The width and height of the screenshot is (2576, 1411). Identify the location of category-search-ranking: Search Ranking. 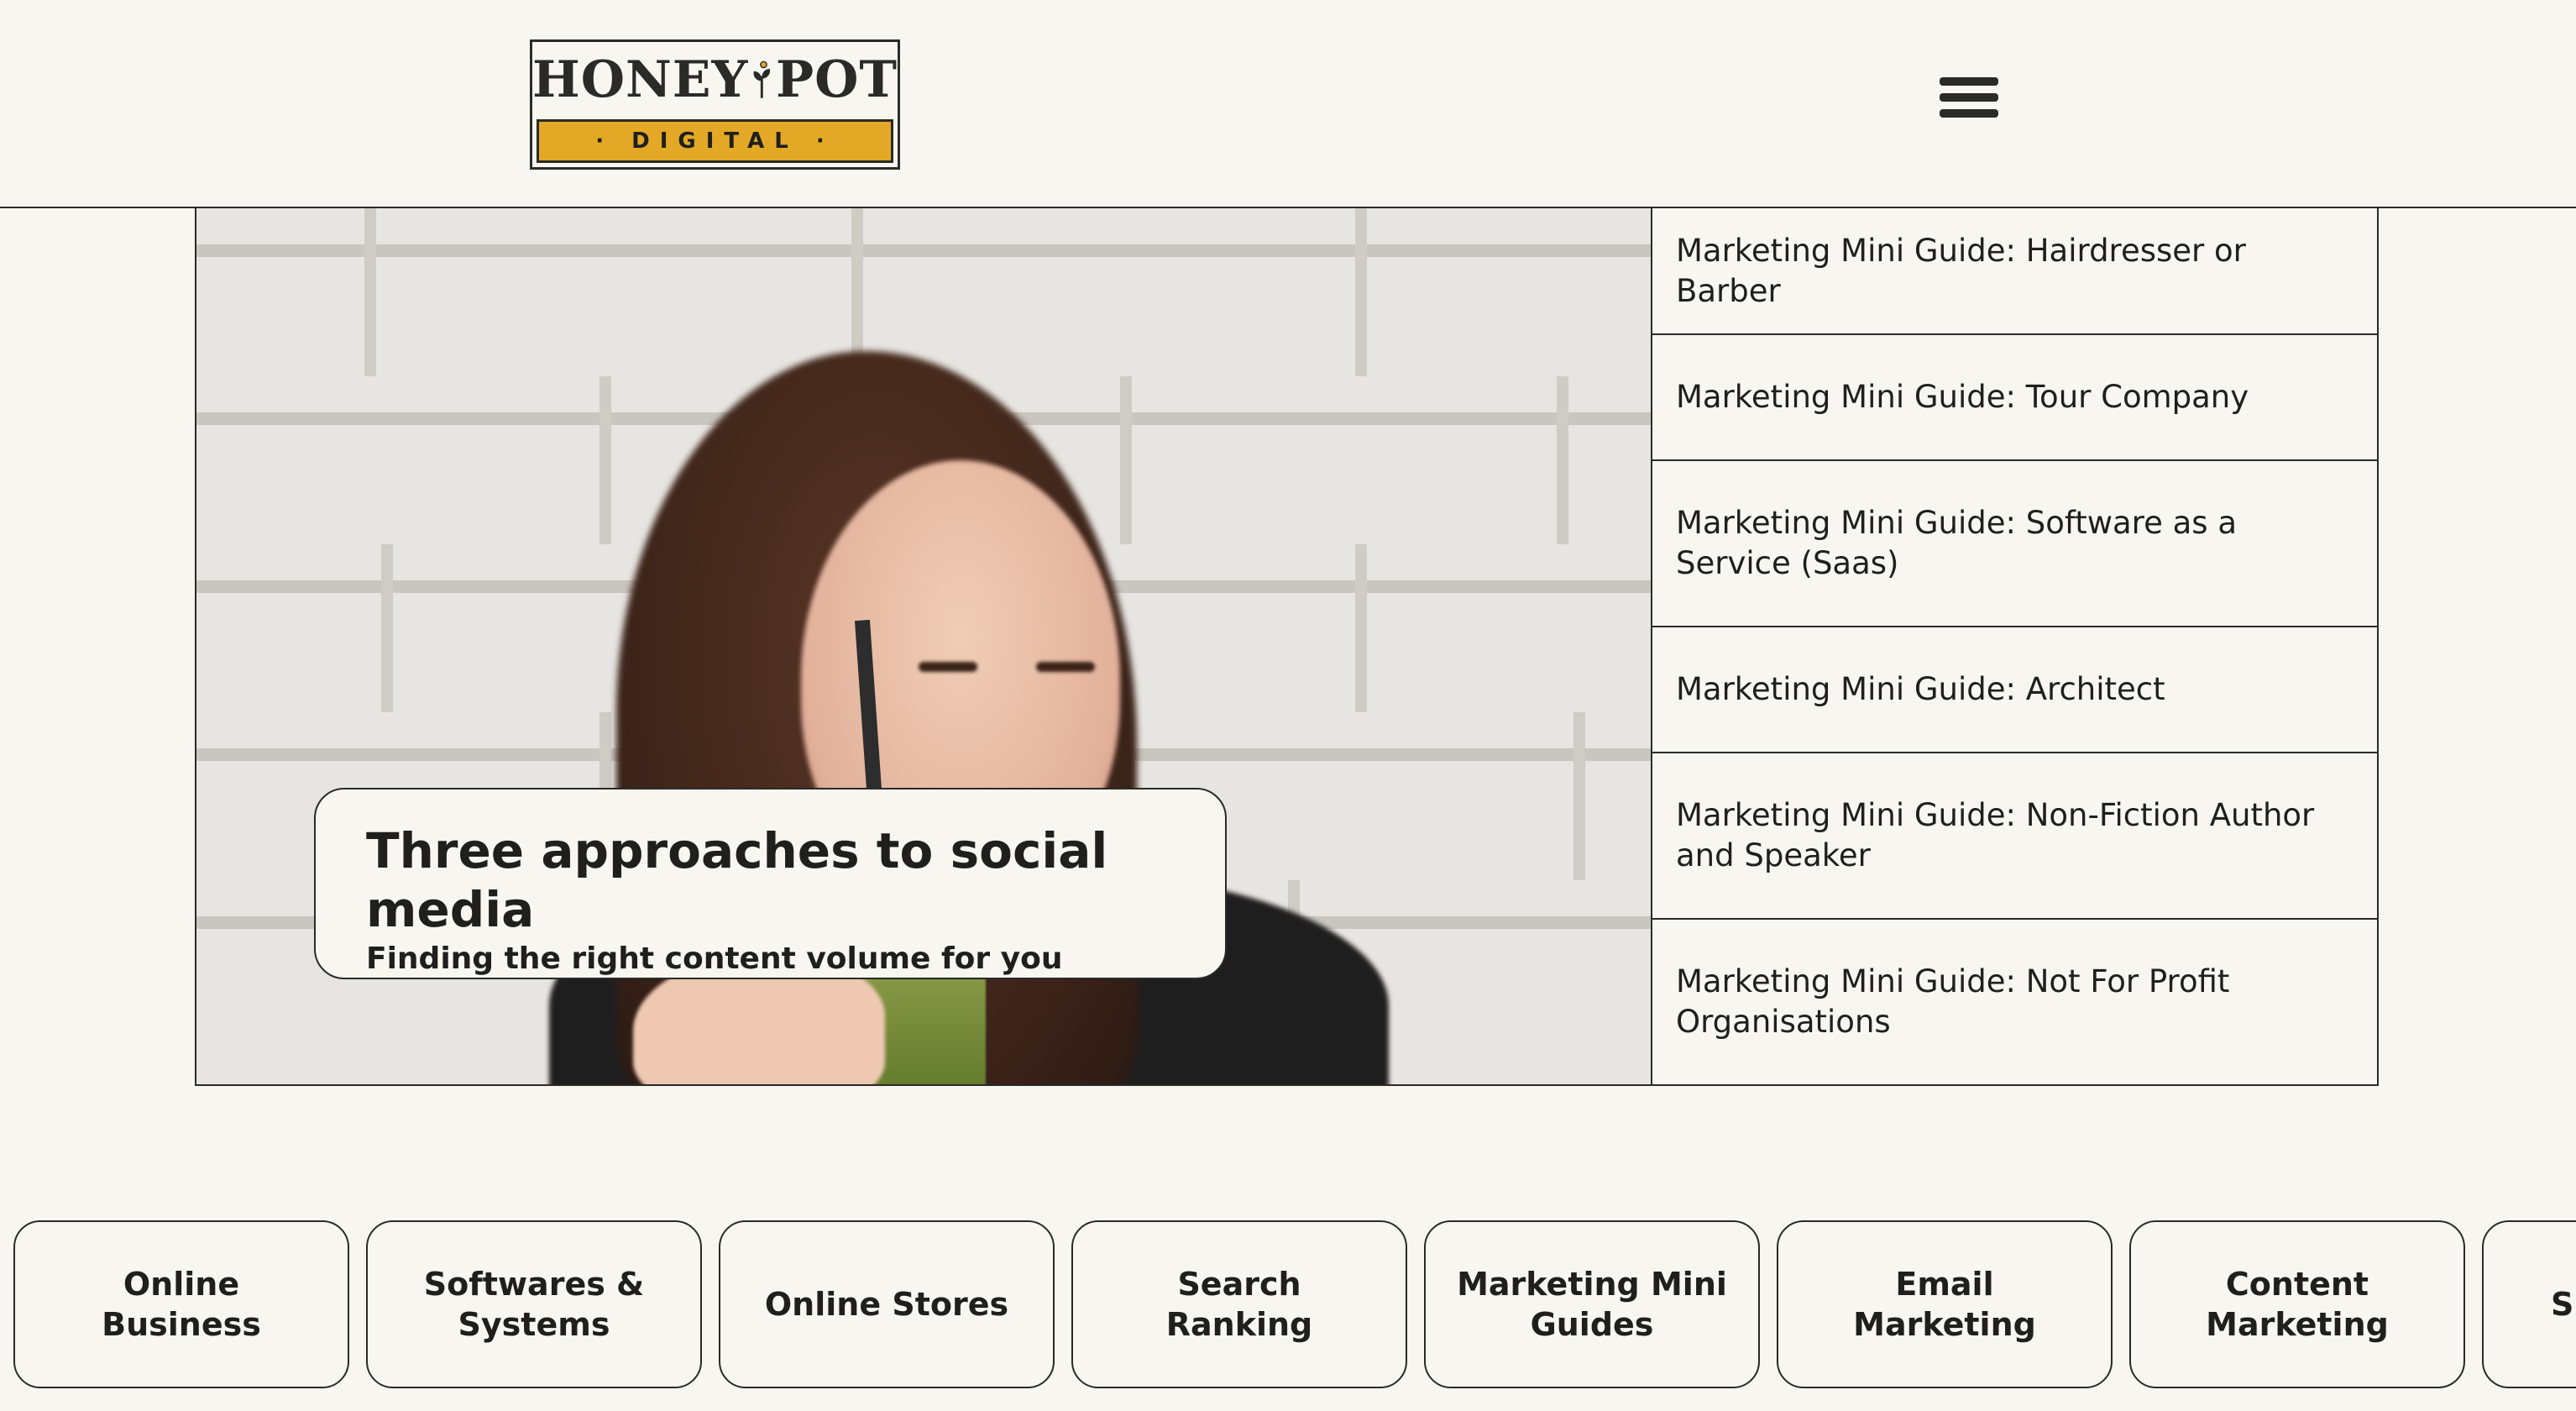
(1239, 1304).